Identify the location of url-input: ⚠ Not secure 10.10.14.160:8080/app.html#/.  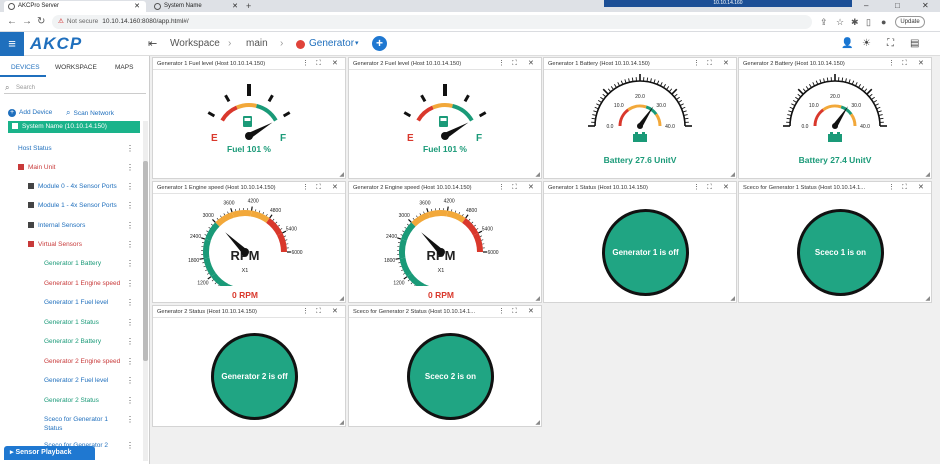
(432, 22).